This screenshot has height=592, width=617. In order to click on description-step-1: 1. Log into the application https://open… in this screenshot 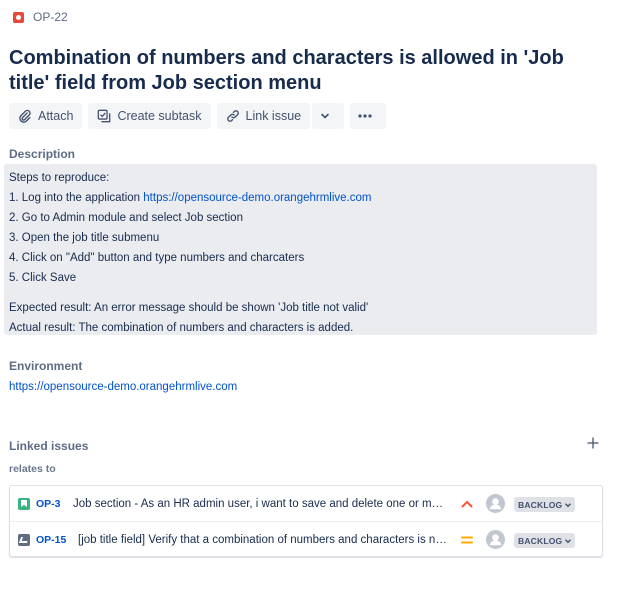, I will do `click(300, 198)`.